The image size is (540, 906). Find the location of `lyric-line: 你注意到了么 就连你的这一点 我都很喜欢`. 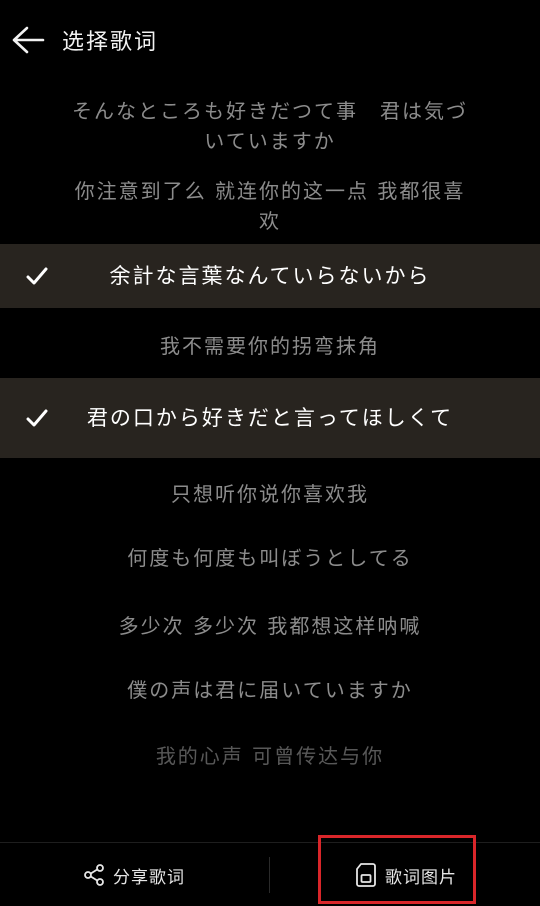

lyric-line: 你注意到了么 就连你的这一点 我都很喜欢 is located at coordinates (270, 206).